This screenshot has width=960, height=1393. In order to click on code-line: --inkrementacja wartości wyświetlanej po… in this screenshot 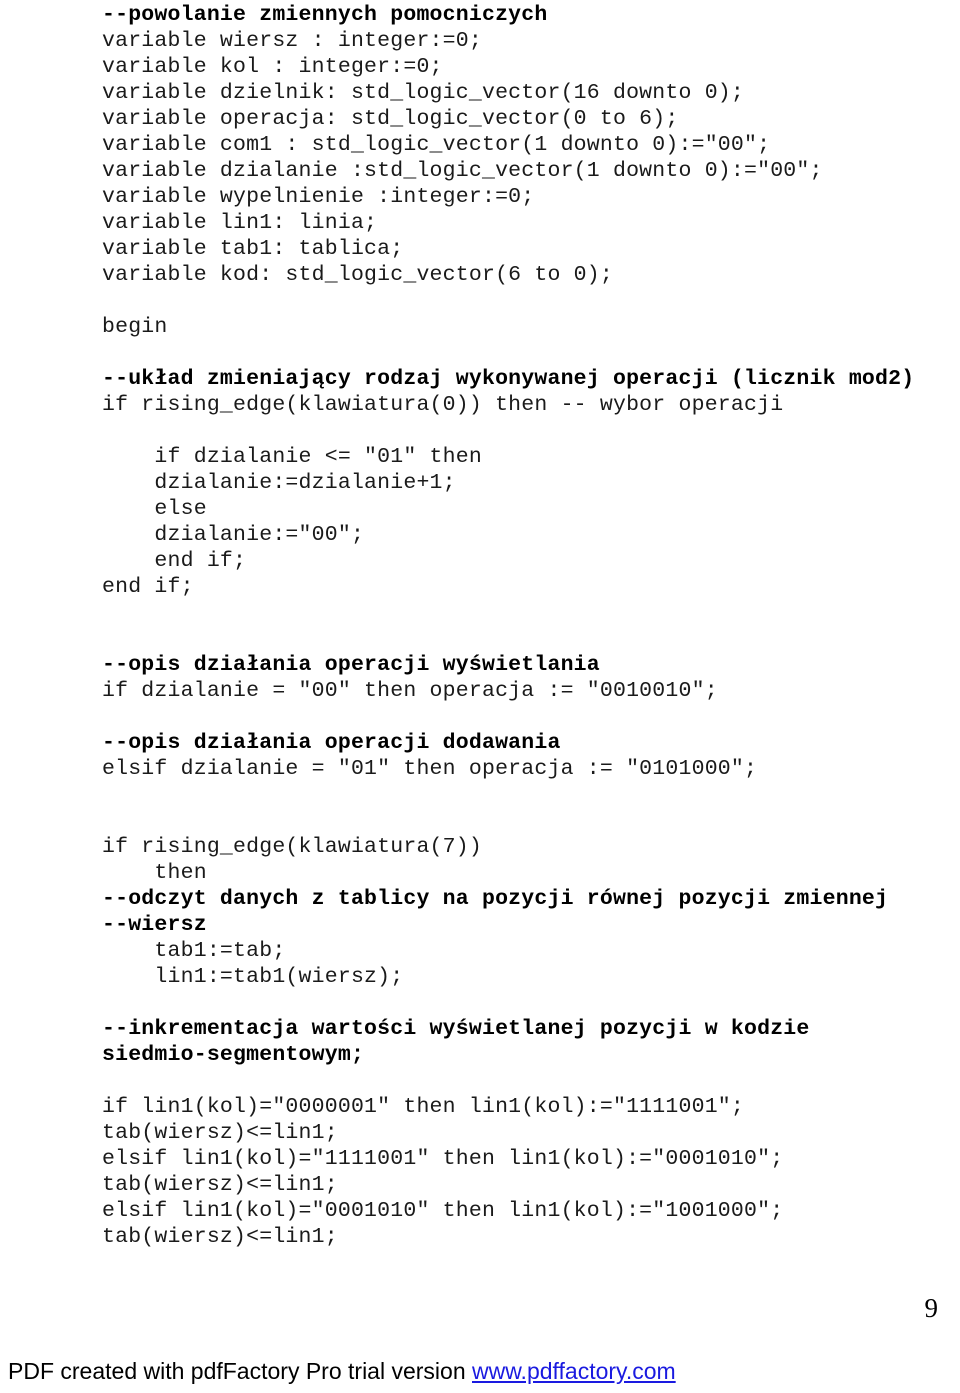, I will do `click(456, 1029)`.